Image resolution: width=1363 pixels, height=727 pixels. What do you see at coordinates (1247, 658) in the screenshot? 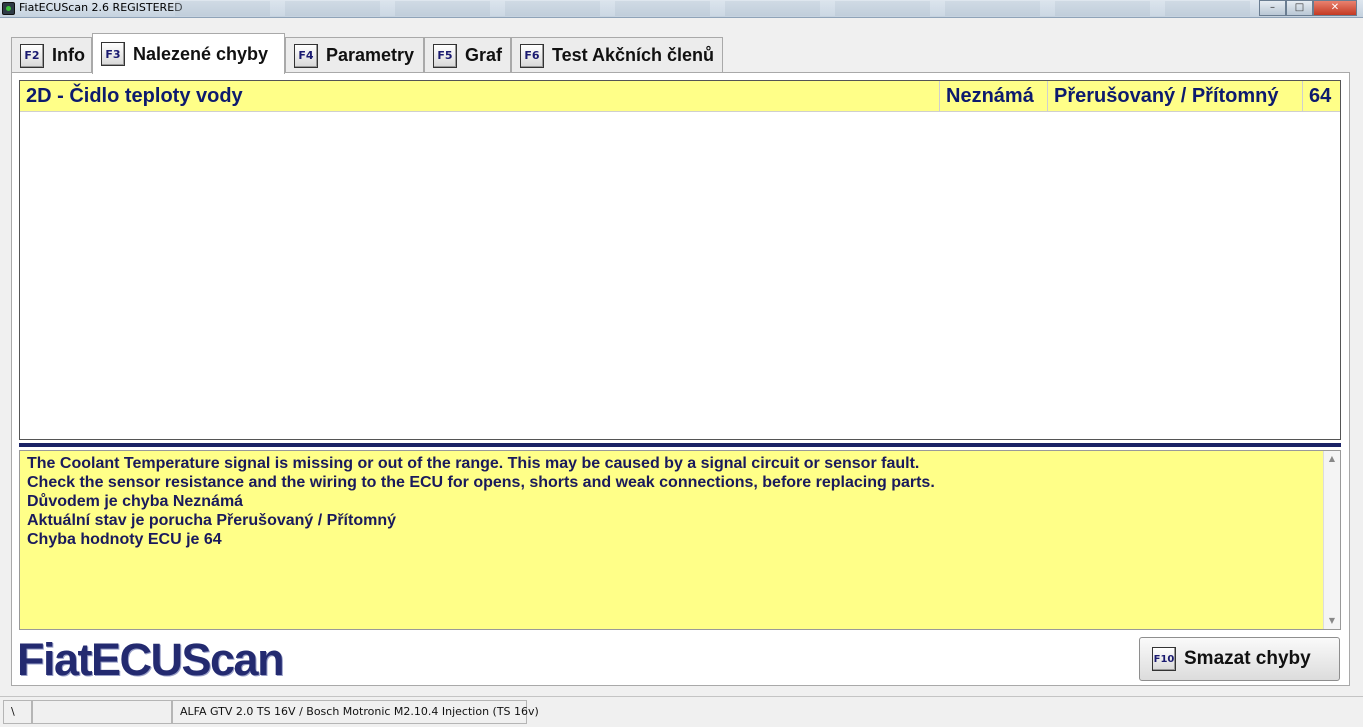
I see `clear-faults-label: Smazat chyby` at bounding box center [1247, 658].